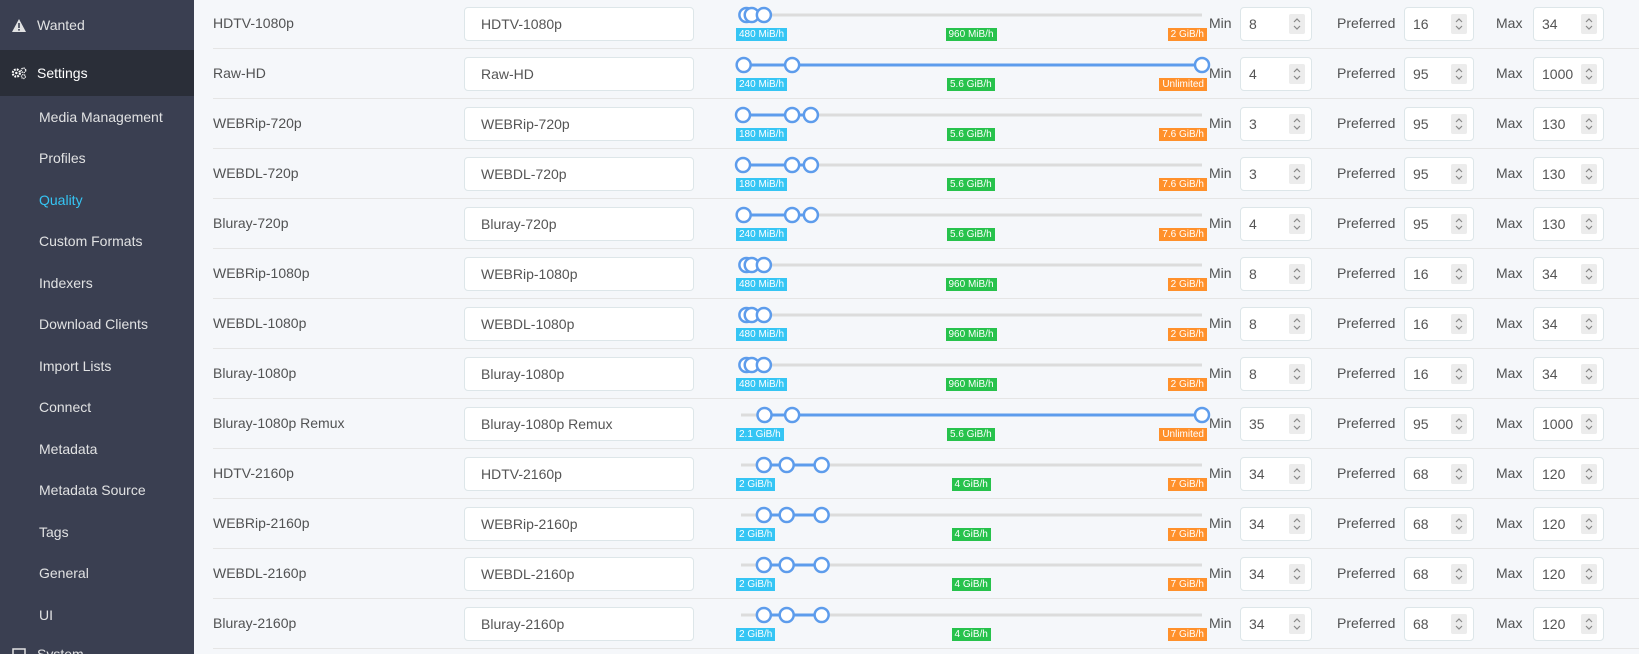  Describe the element at coordinates (97, 574) in the screenshot. I see `sidebar-item-general: General` at that location.